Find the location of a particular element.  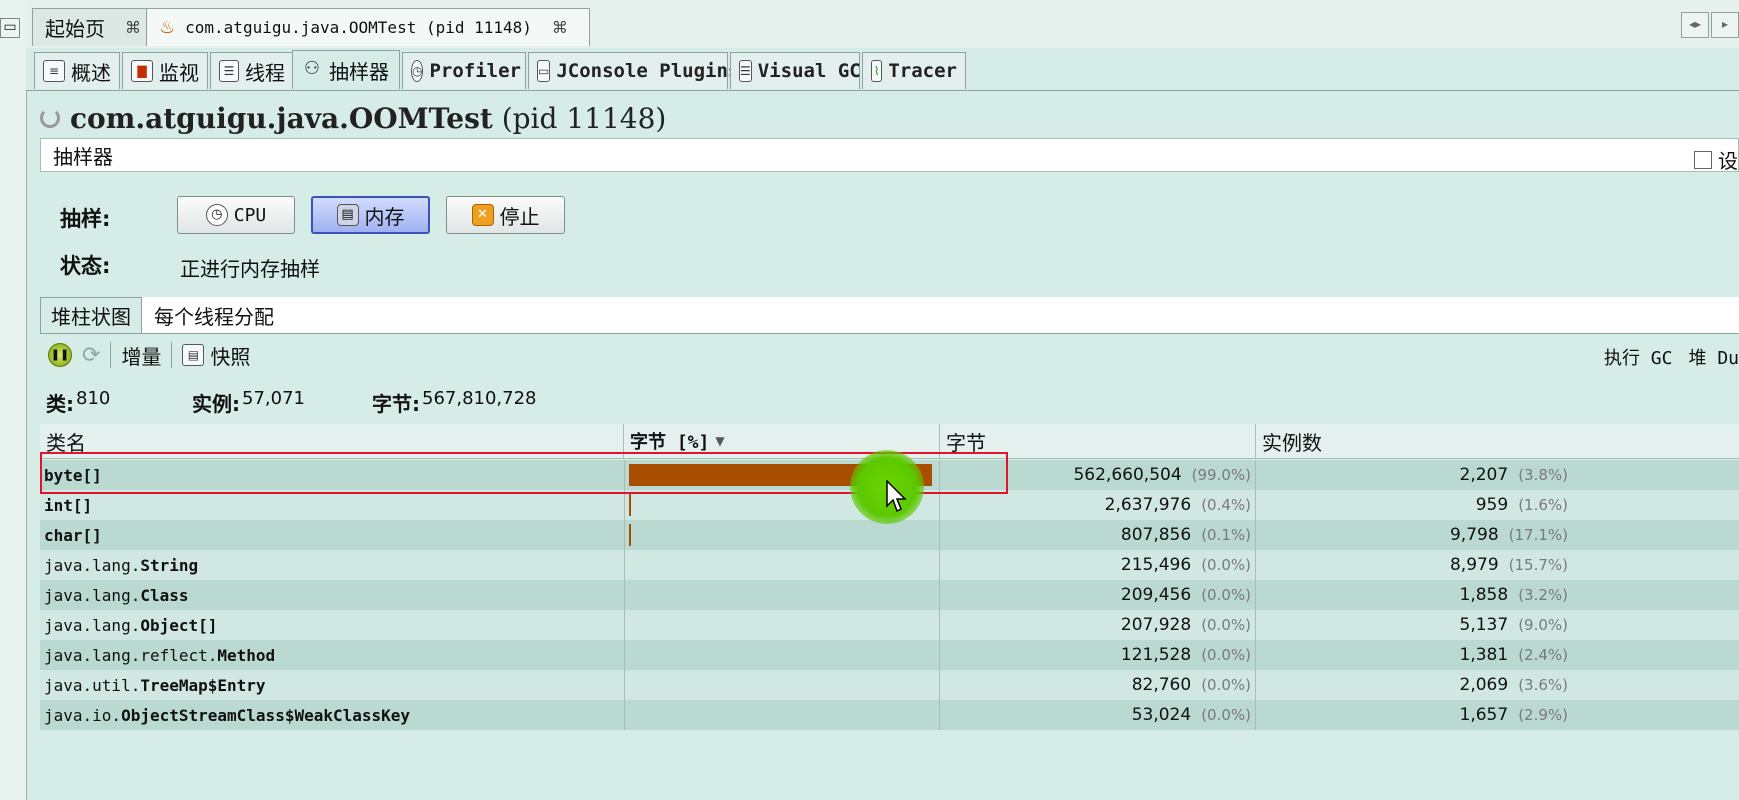

instances-cell: 1,858 (3.2%) is located at coordinates (1414, 595).